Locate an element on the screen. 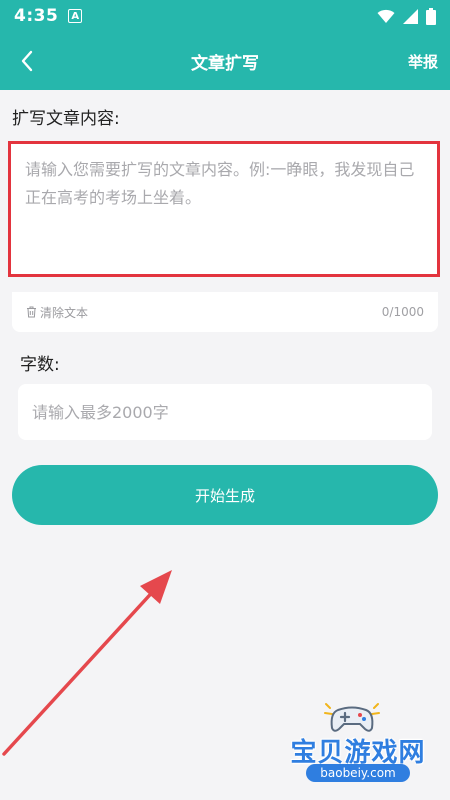 This screenshot has height=800, width=450. clear-text-button: 清除文本 is located at coordinates (57, 312).